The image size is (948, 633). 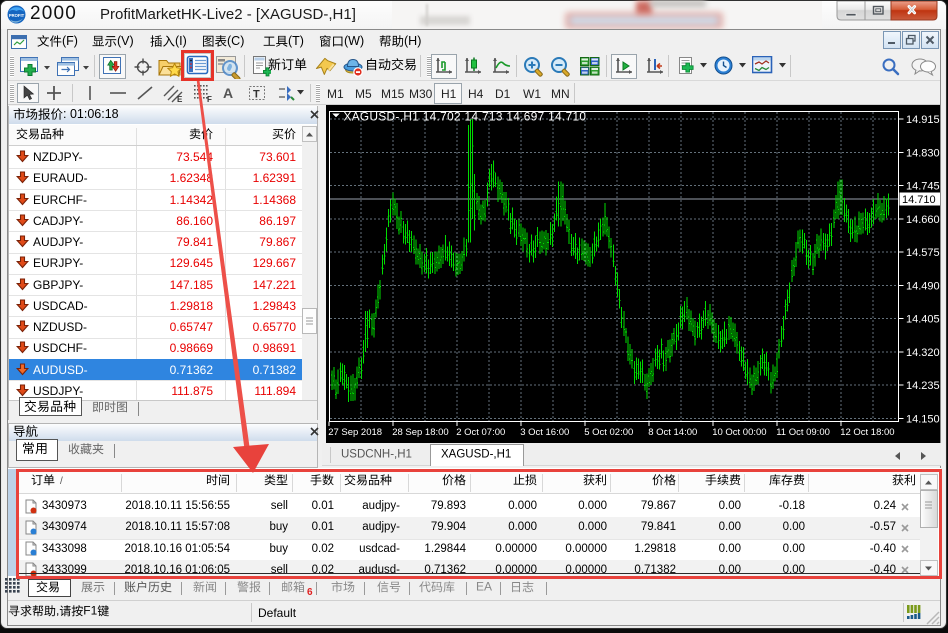 What do you see at coordinates (923, 419) in the screenshot?
I see `svg-text: 14.150` at bounding box center [923, 419].